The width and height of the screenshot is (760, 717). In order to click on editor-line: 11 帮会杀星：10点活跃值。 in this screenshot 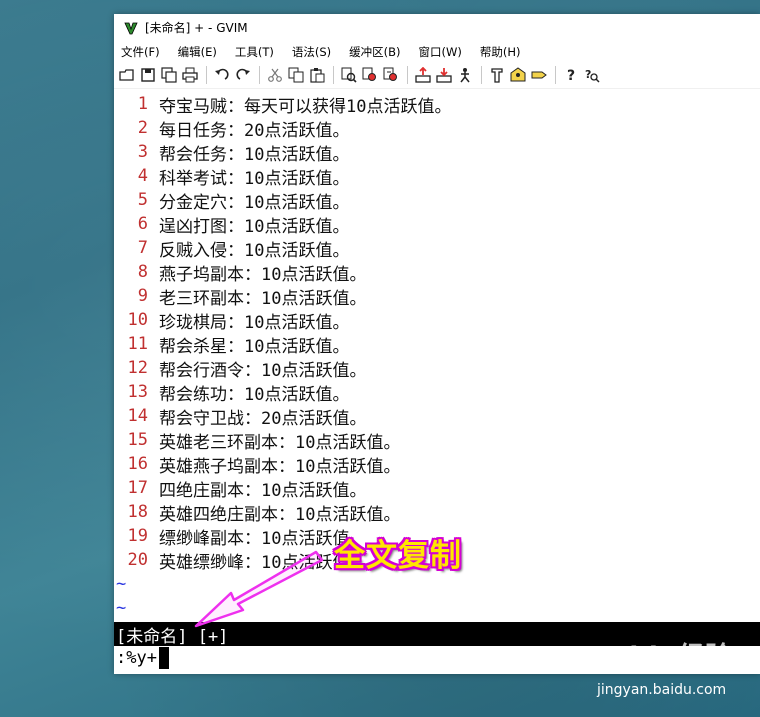, I will do `click(437, 344)`.